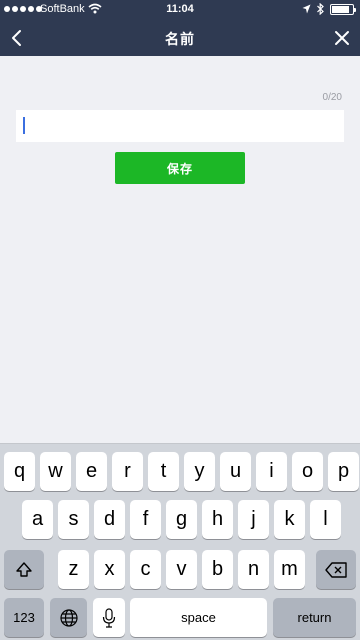 This screenshot has width=360, height=640. Describe the element at coordinates (73, 519) in the screenshot. I see `key-s: s` at that location.